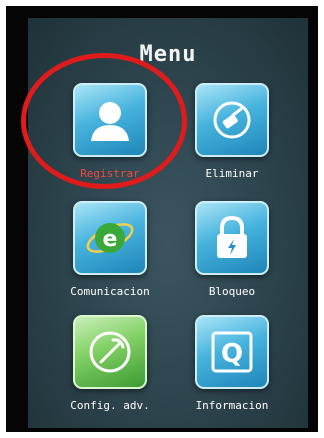  What do you see at coordinates (110, 291) in the screenshot?
I see `menu-item-label: Comunicacion` at bounding box center [110, 291].